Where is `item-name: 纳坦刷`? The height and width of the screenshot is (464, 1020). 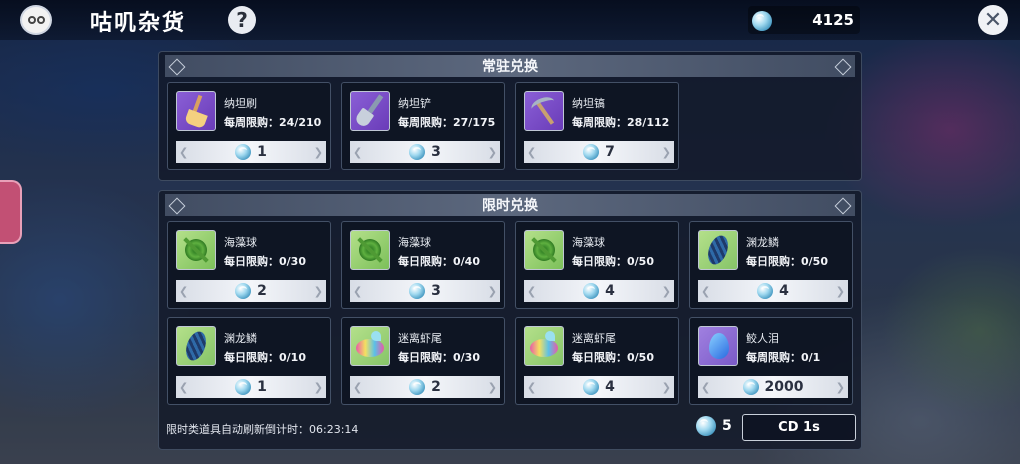
item-name: 纳坦刷 is located at coordinates (240, 103).